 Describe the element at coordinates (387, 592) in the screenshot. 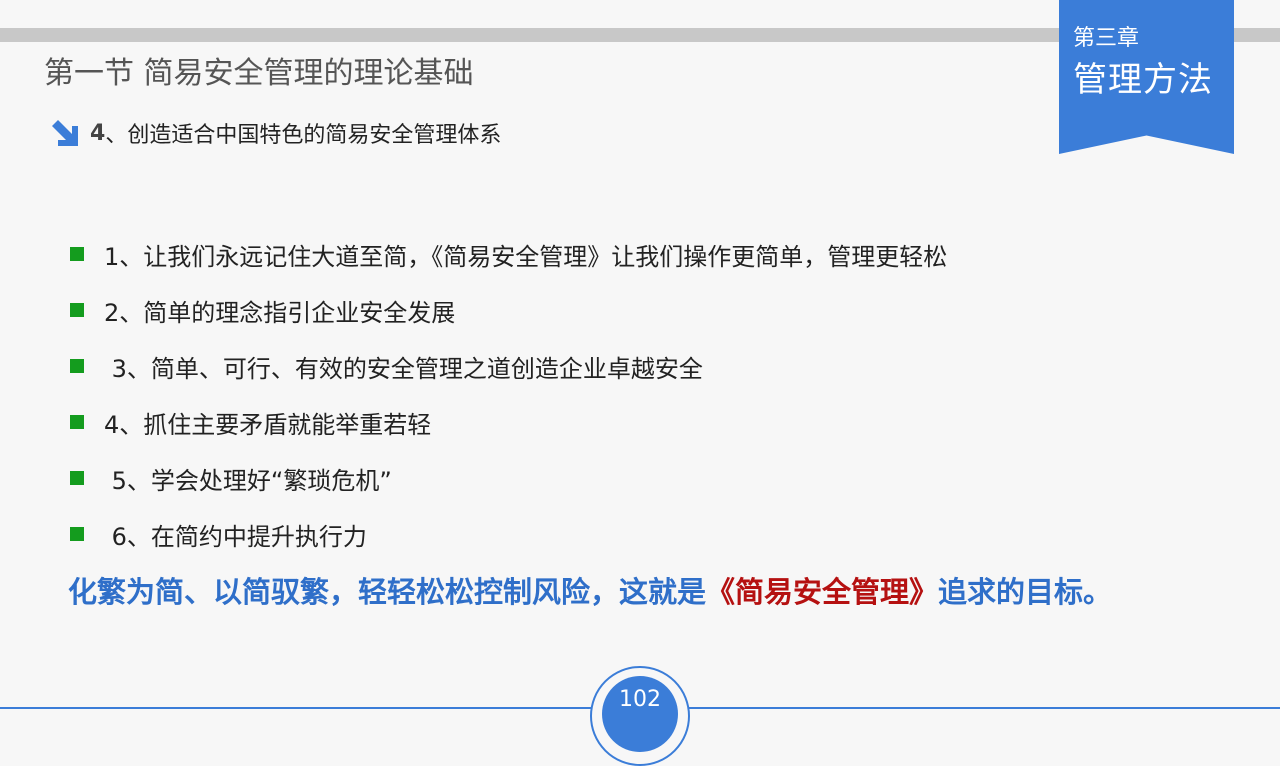

I see `conclusion-text-before: 化繁为简、以简驭繁，轻轻松松控制风险，这就是` at that location.